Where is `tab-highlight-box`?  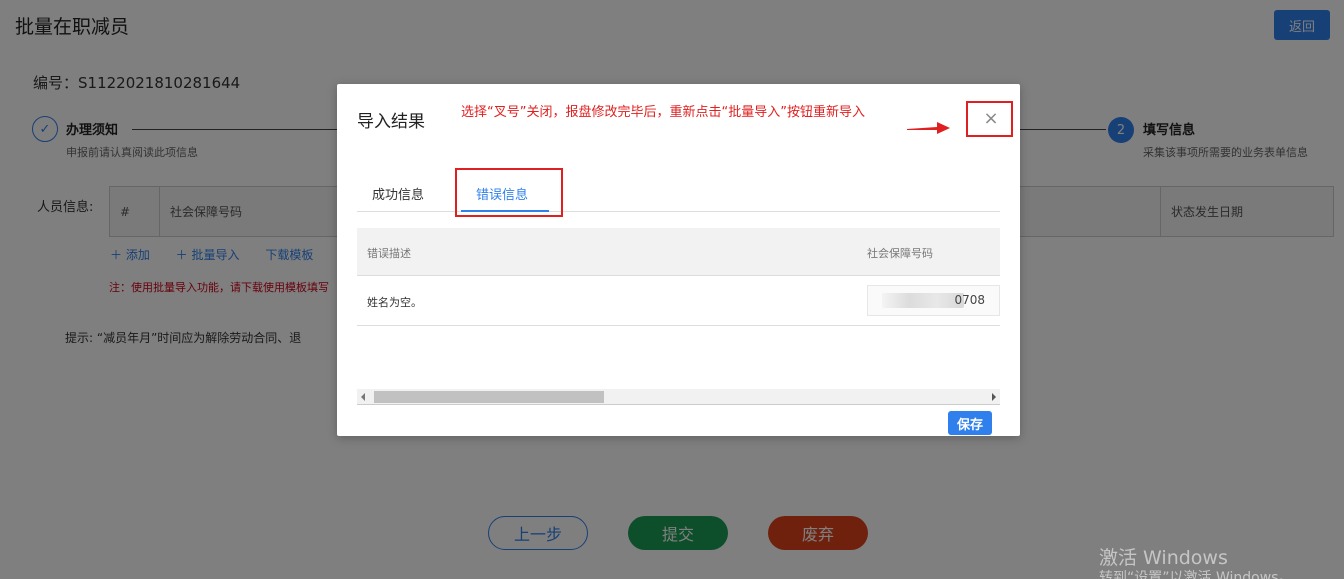
tab-highlight-box is located at coordinates (509, 192).